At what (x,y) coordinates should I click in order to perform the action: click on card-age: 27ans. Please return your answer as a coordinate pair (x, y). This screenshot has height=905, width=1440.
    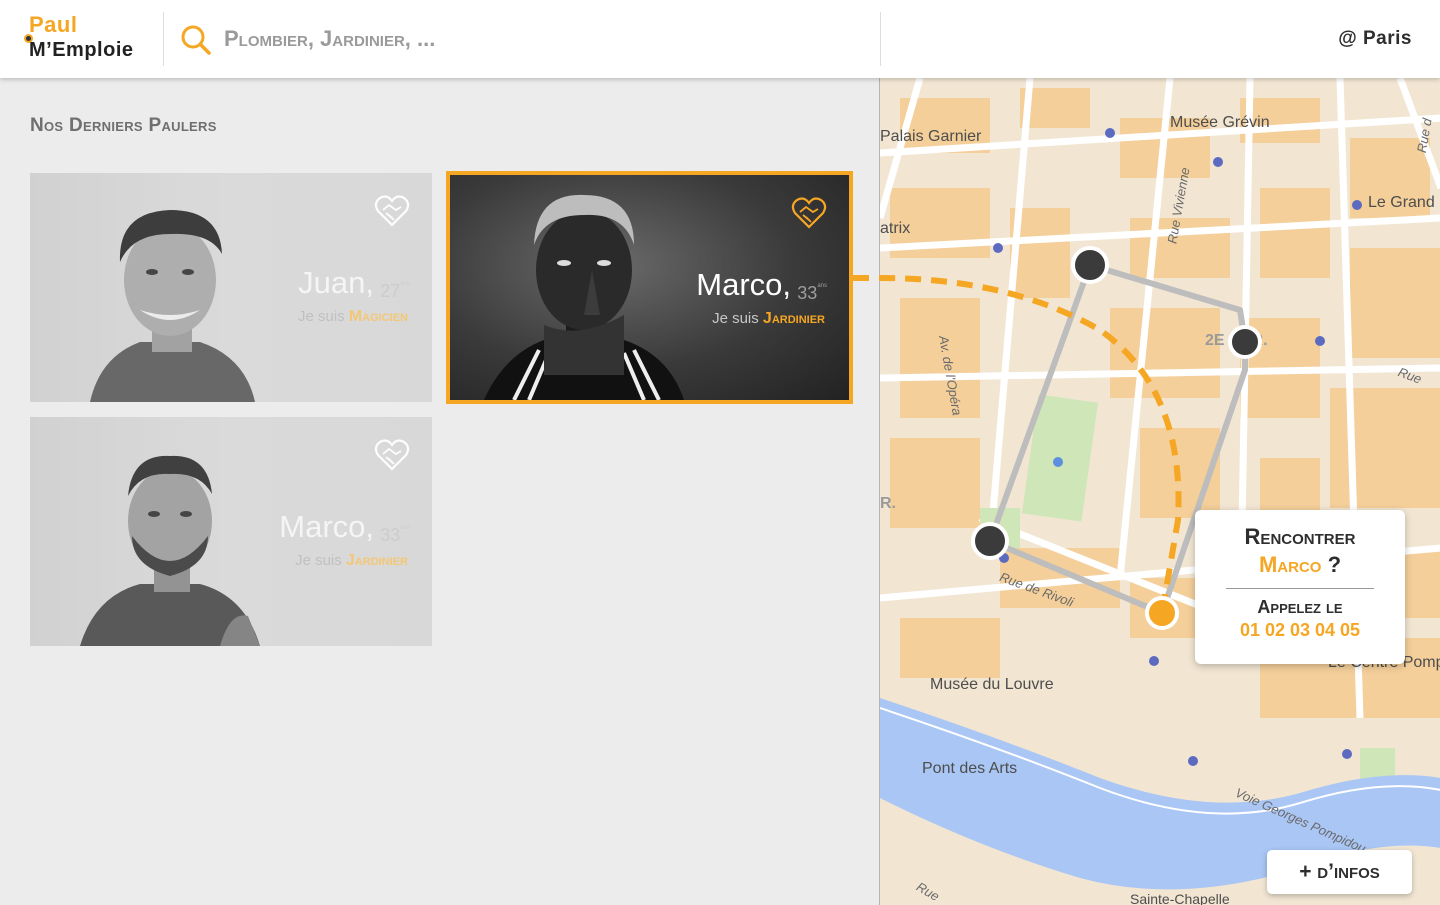
    Looking at the image, I should click on (395, 291).